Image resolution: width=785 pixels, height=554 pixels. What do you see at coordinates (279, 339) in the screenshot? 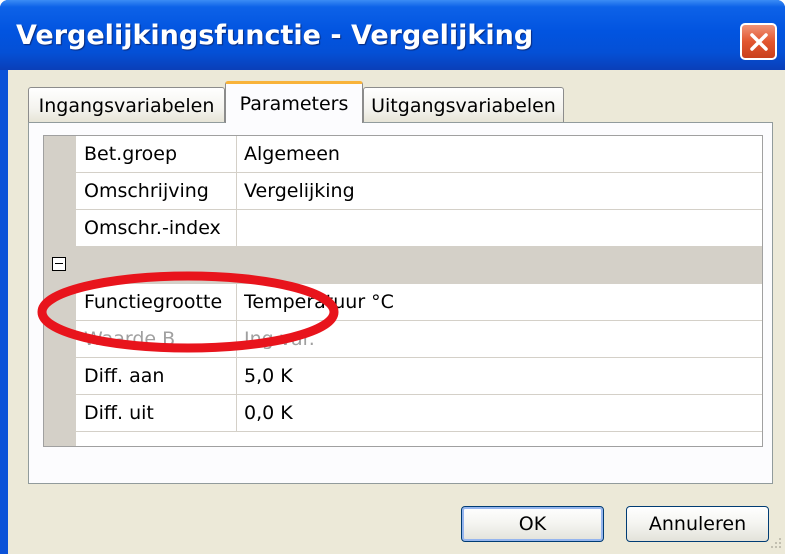
I see `property-value: Ing.var.` at bounding box center [279, 339].